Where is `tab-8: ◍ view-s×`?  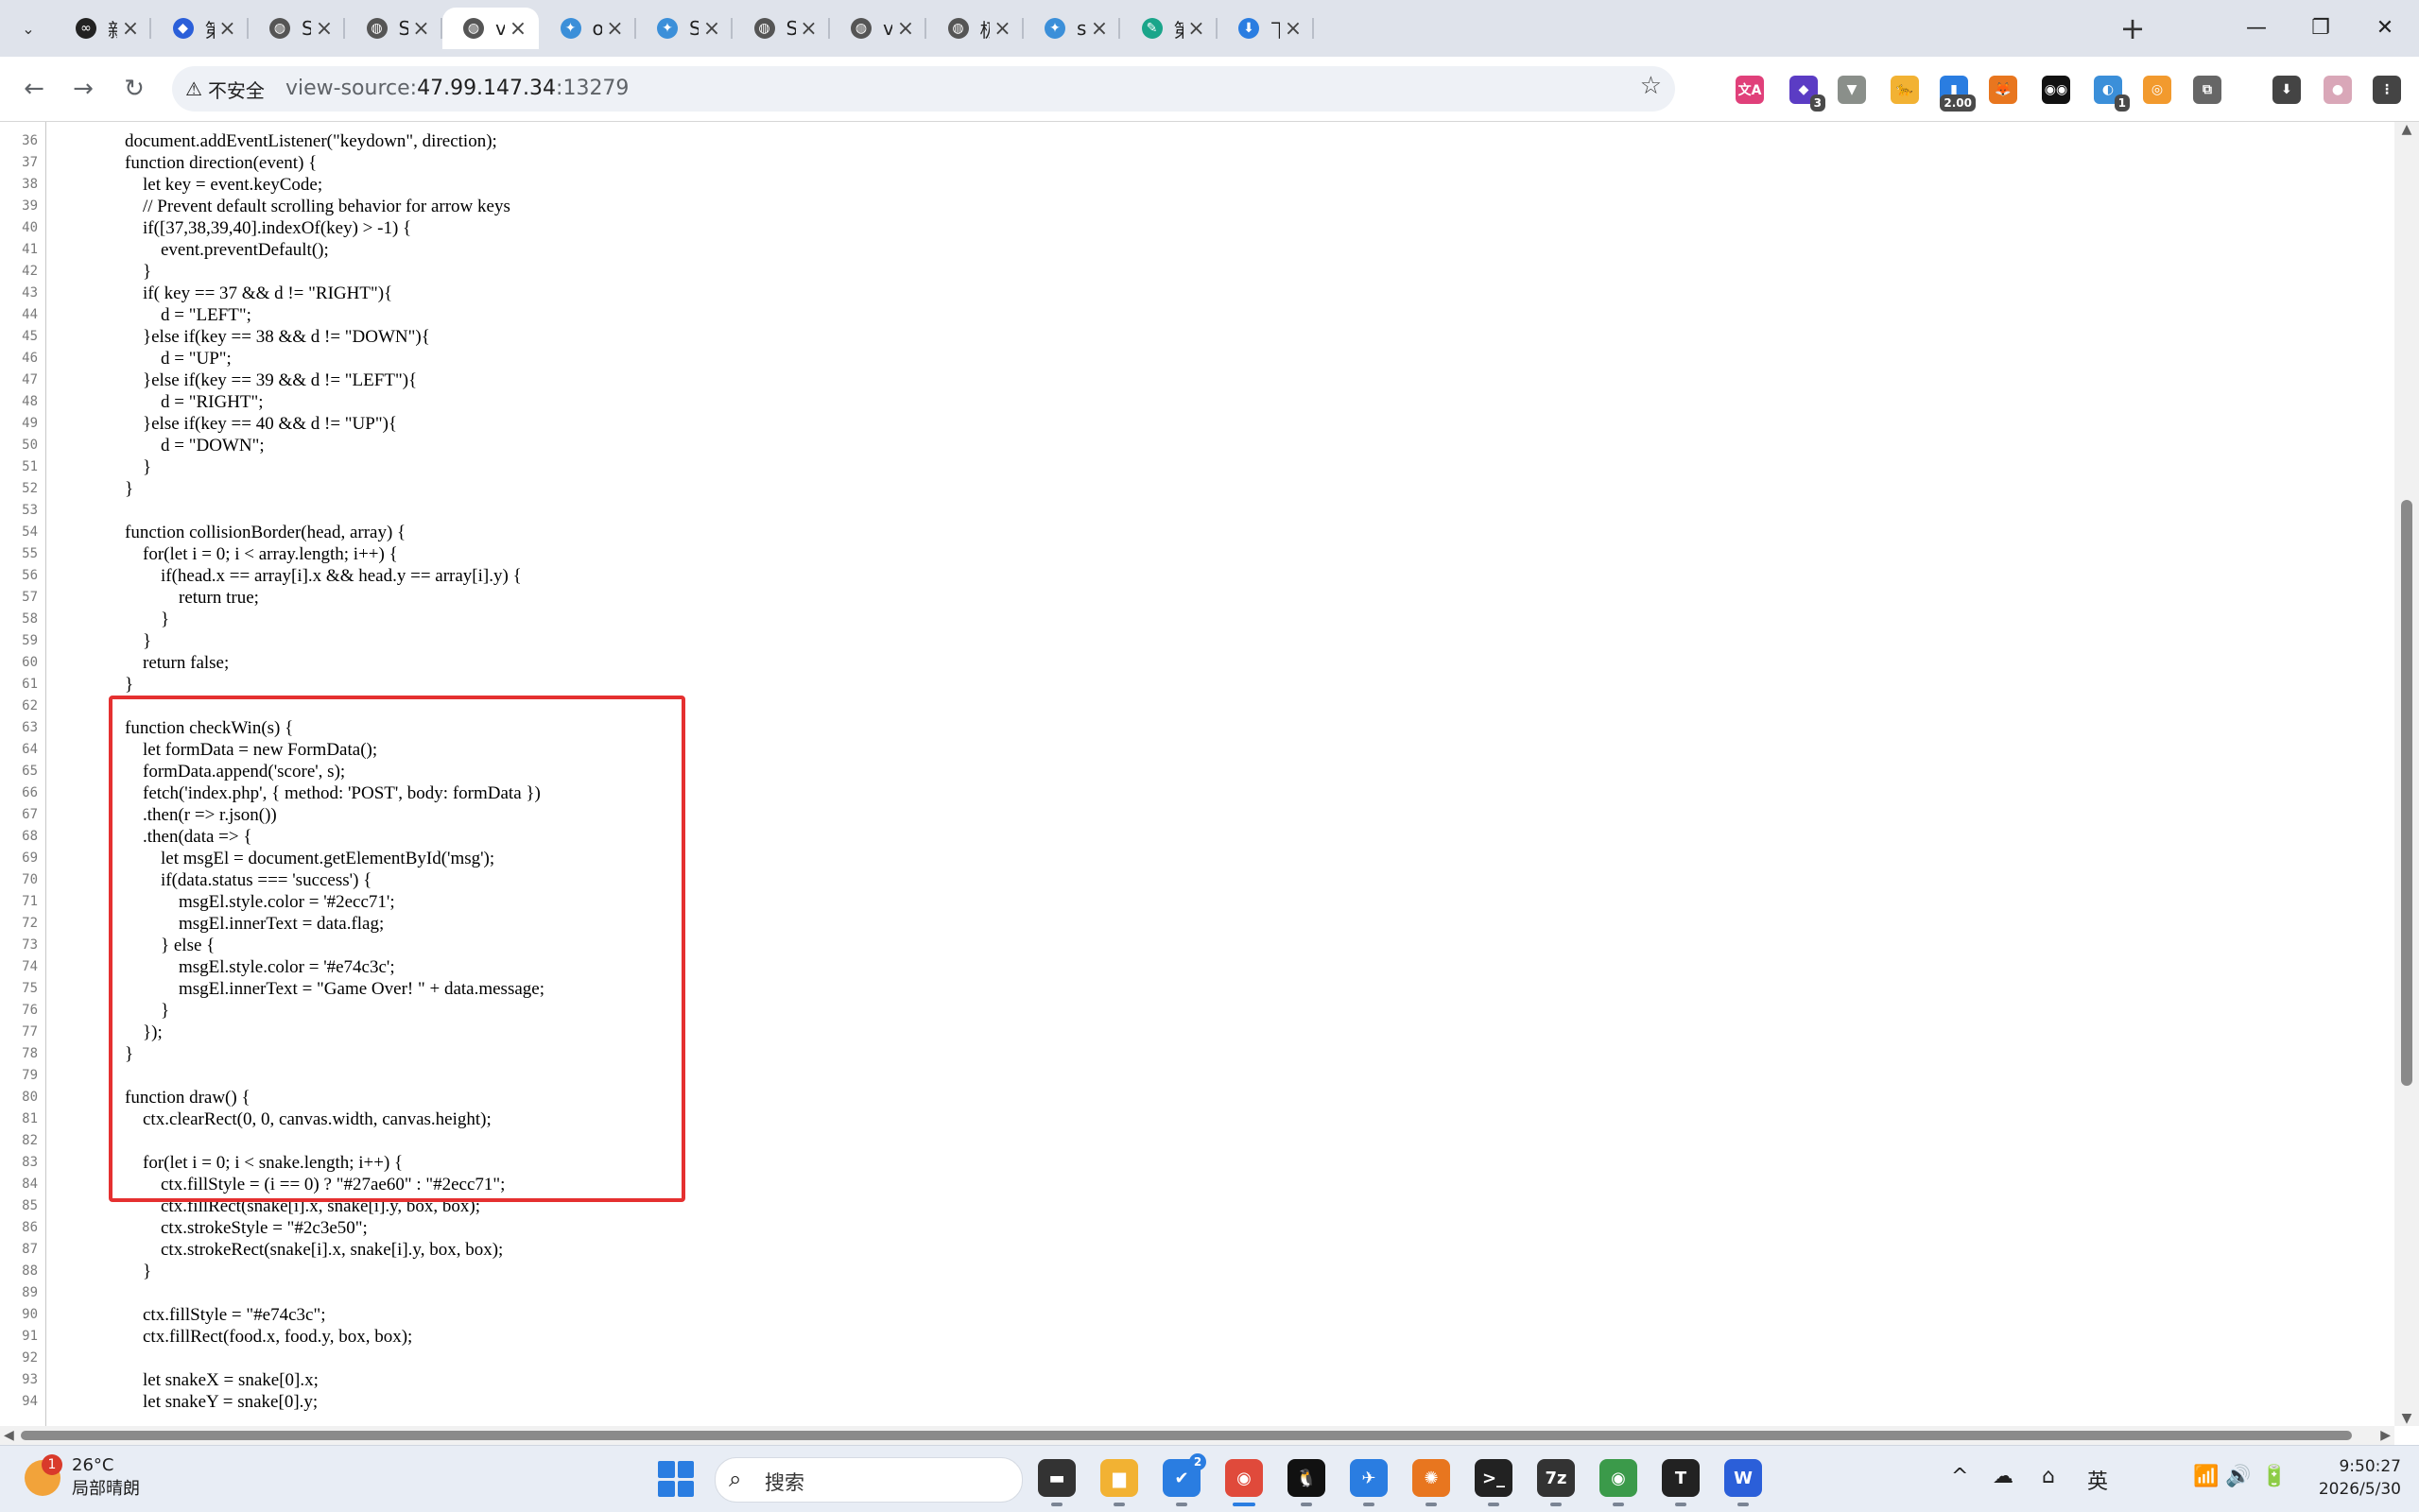 tab-8: ◍ view-s× is located at coordinates (878, 28).